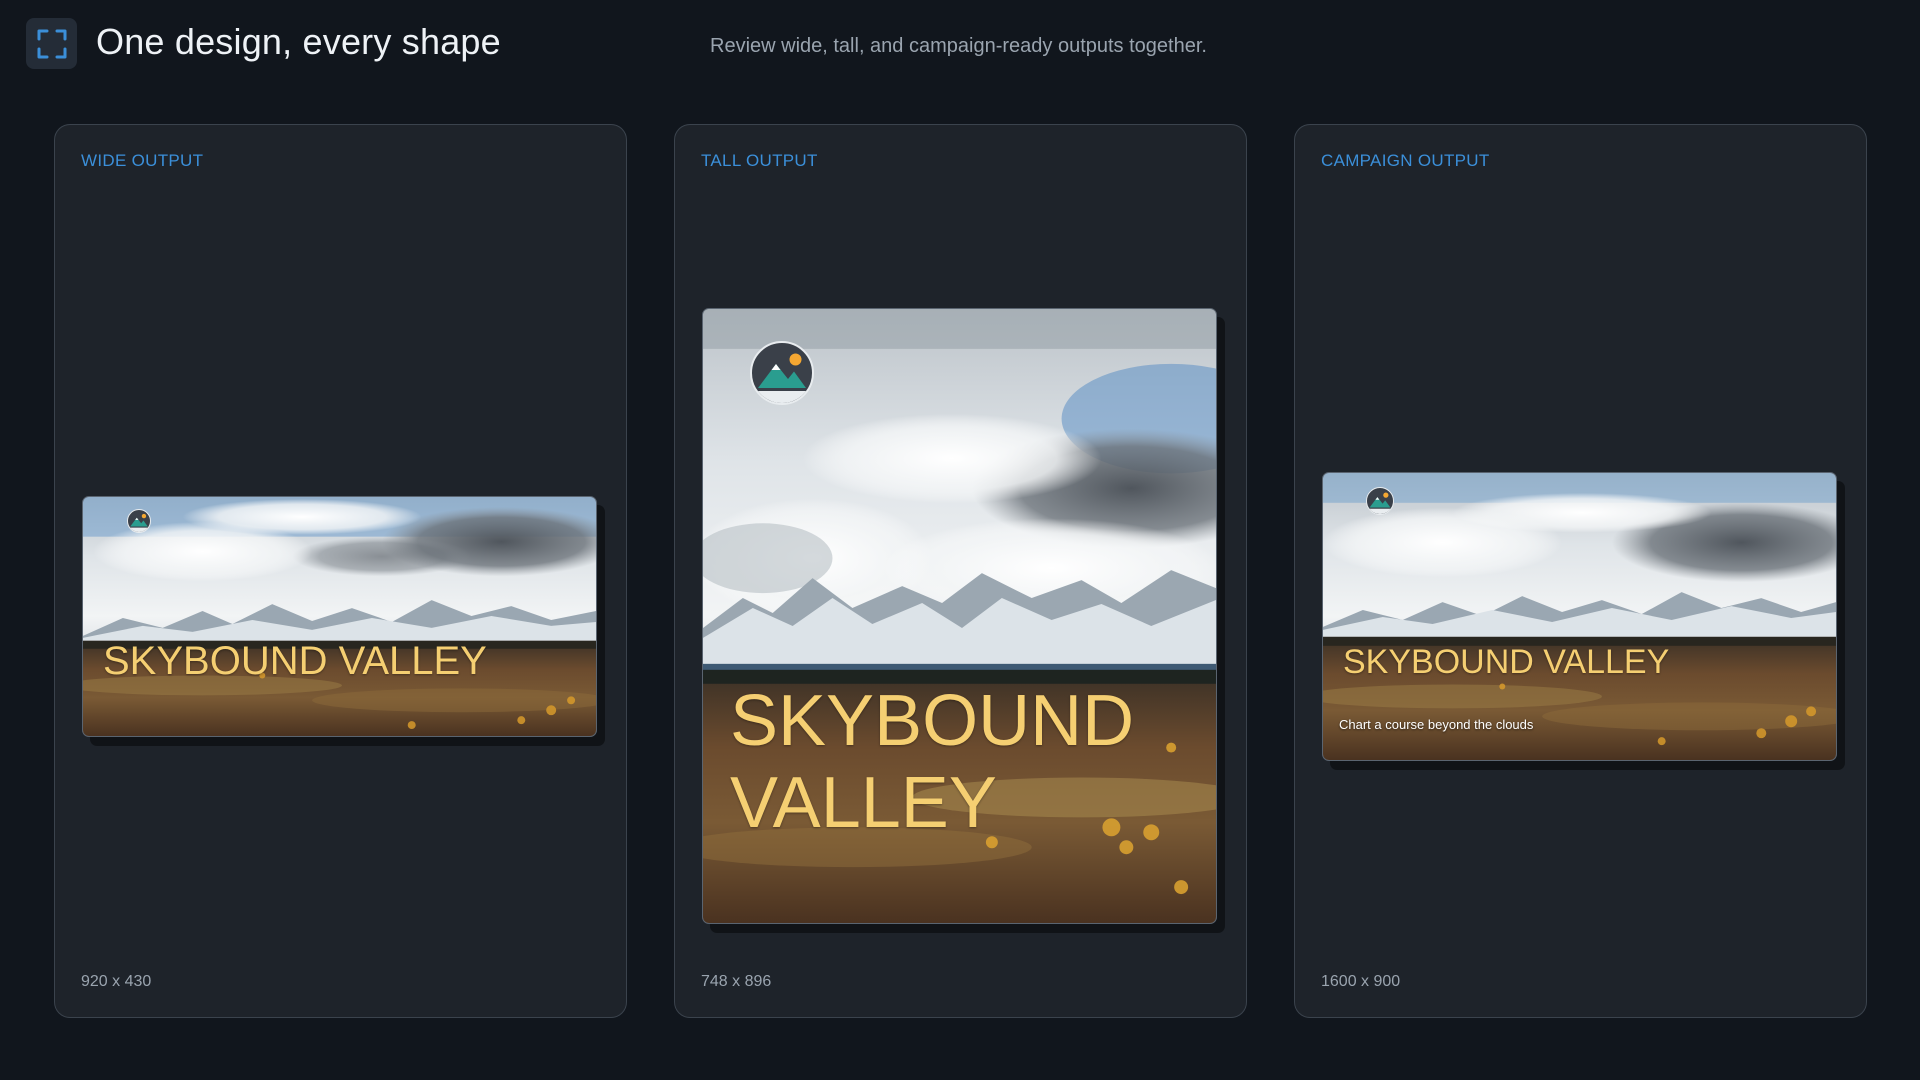  What do you see at coordinates (51, 43) in the screenshot?
I see `expand-frame-icon` at bounding box center [51, 43].